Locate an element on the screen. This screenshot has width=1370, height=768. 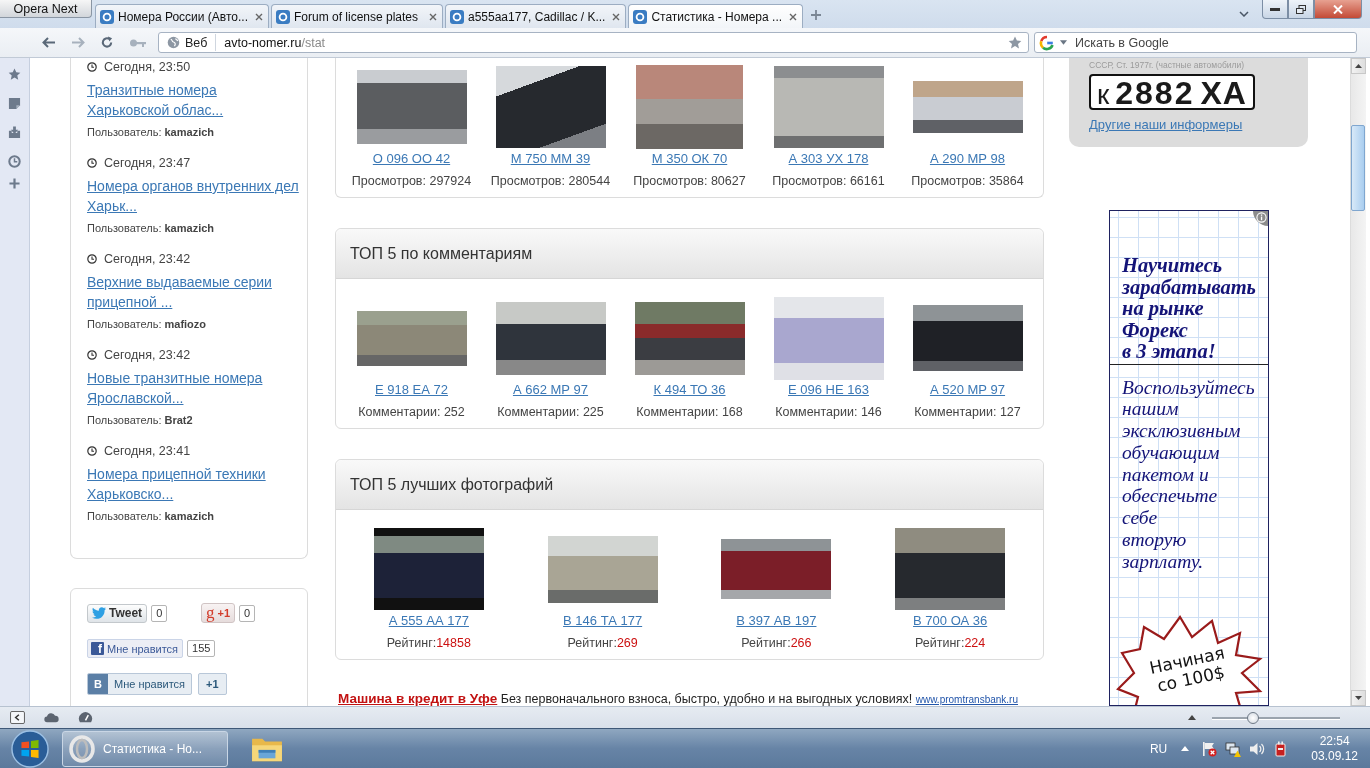
scrollbar-track is located at coordinates (1358, 382).